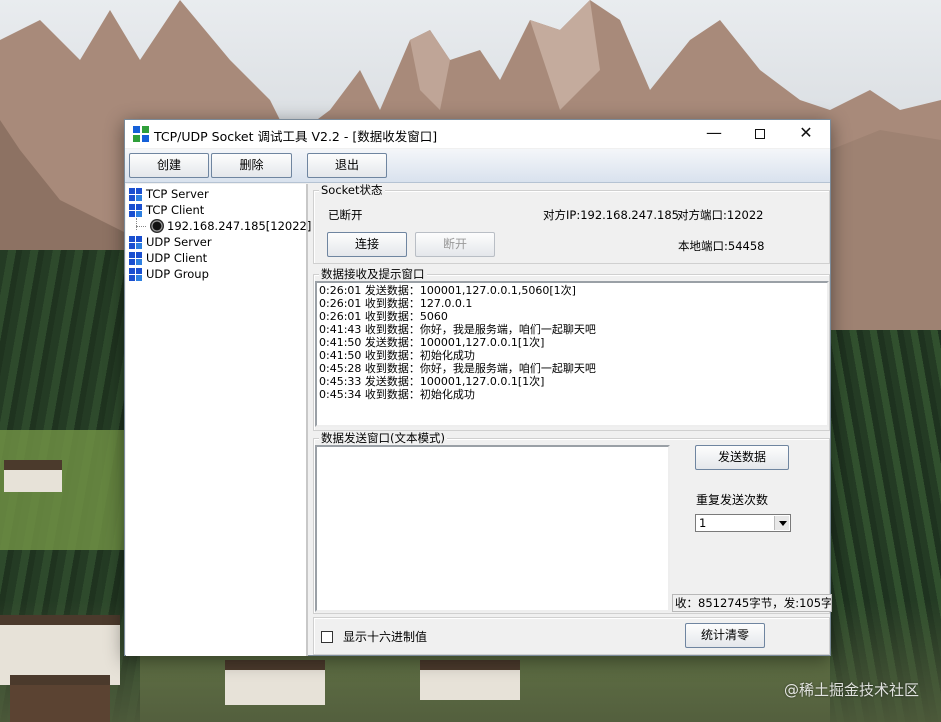 The width and height of the screenshot is (941, 722). What do you see at coordinates (135, 210) in the screenshot?
I see `tcp-client-icon` at bounding box center [135, 210].